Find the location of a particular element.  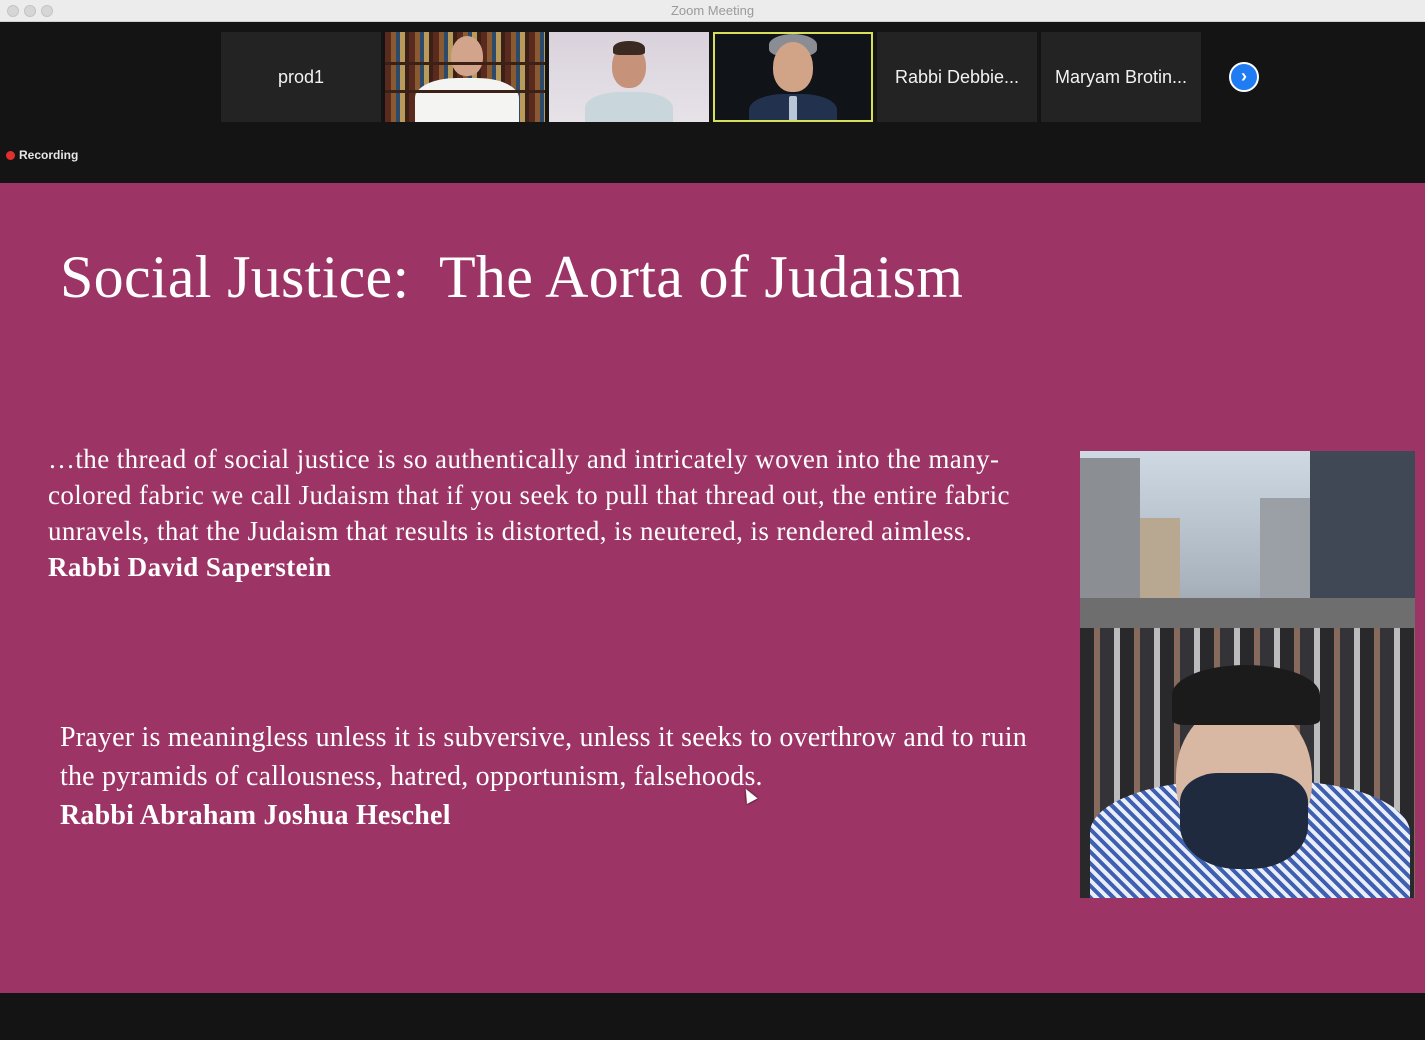

quote-attribution: Rabbi Abraham Joshua Heschel is located at coordinates (255, 815).